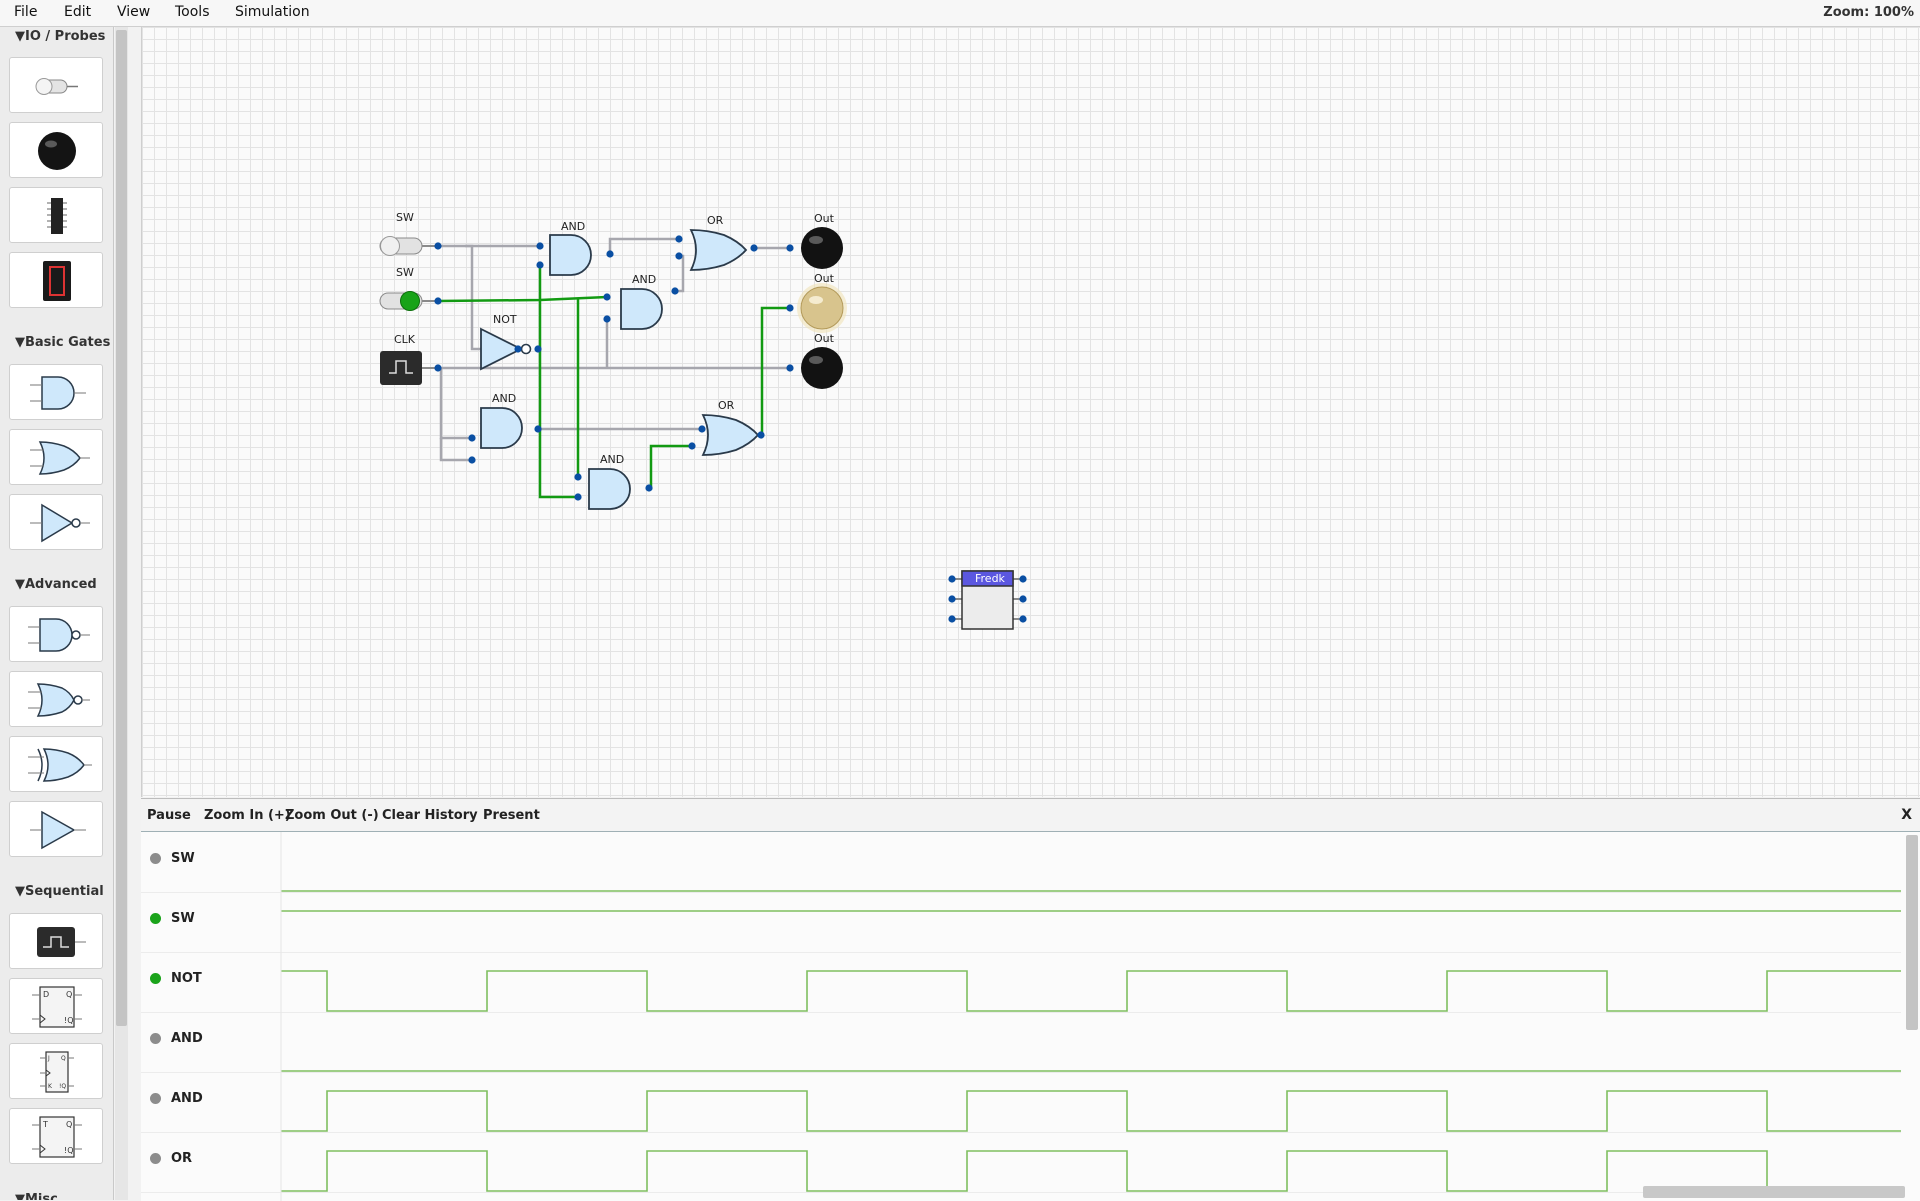 The image size is (1920, 1201). Describe the element at coordinates (36, 1196) in the screenshot. I see `section-misc: ▼Misc` at that location.